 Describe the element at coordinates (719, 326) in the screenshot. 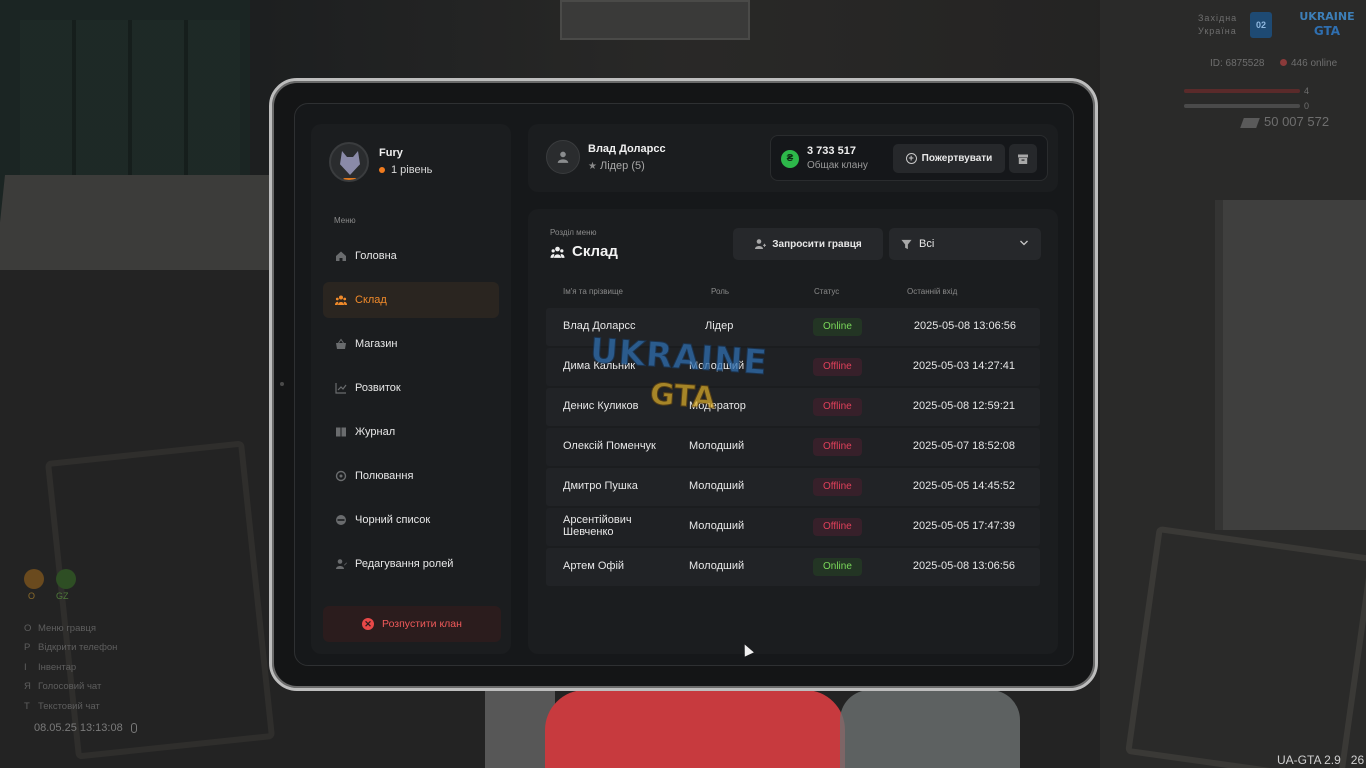

I see `member-role: Лідер` at that location.